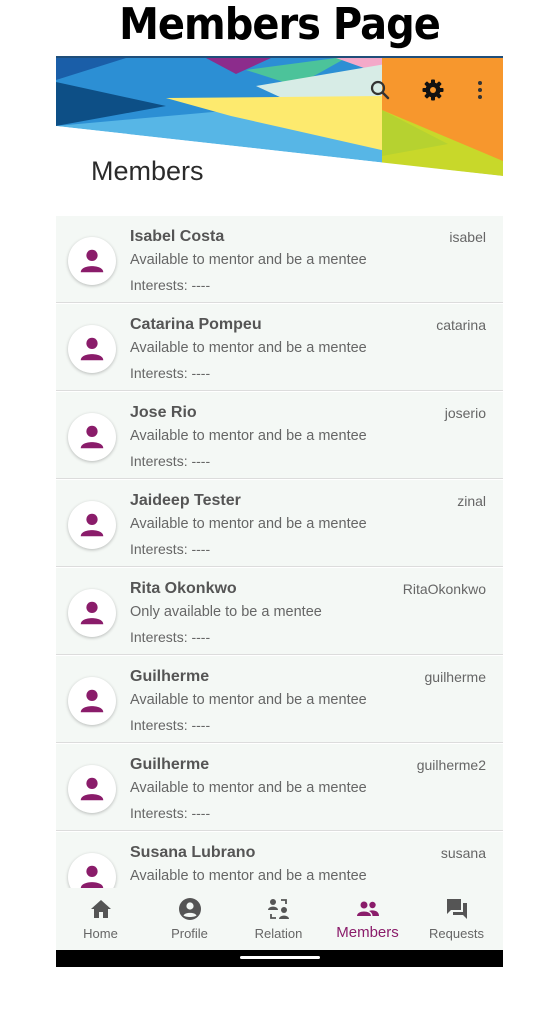  I want to click on home-gesture-pill, so click(280, 957).